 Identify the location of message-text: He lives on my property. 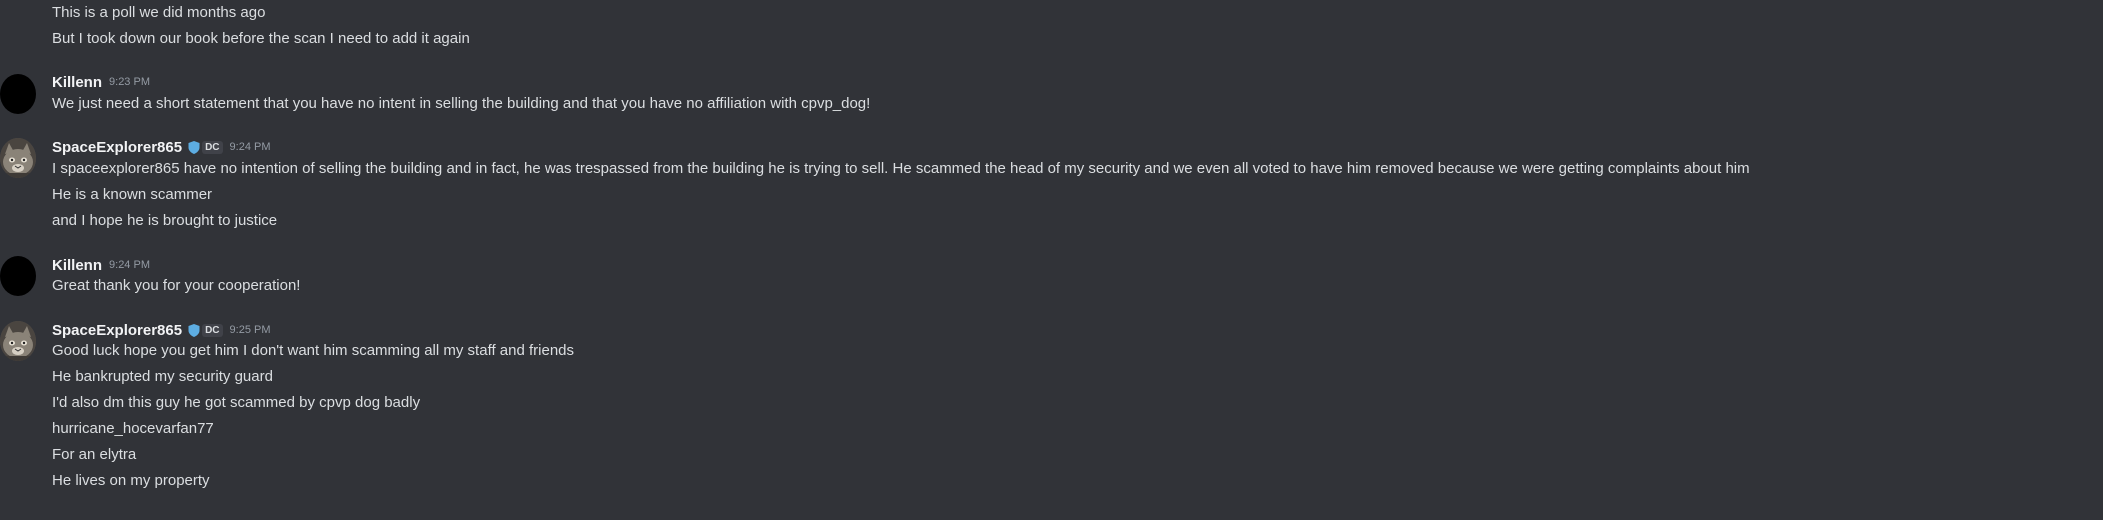
(131, 480).